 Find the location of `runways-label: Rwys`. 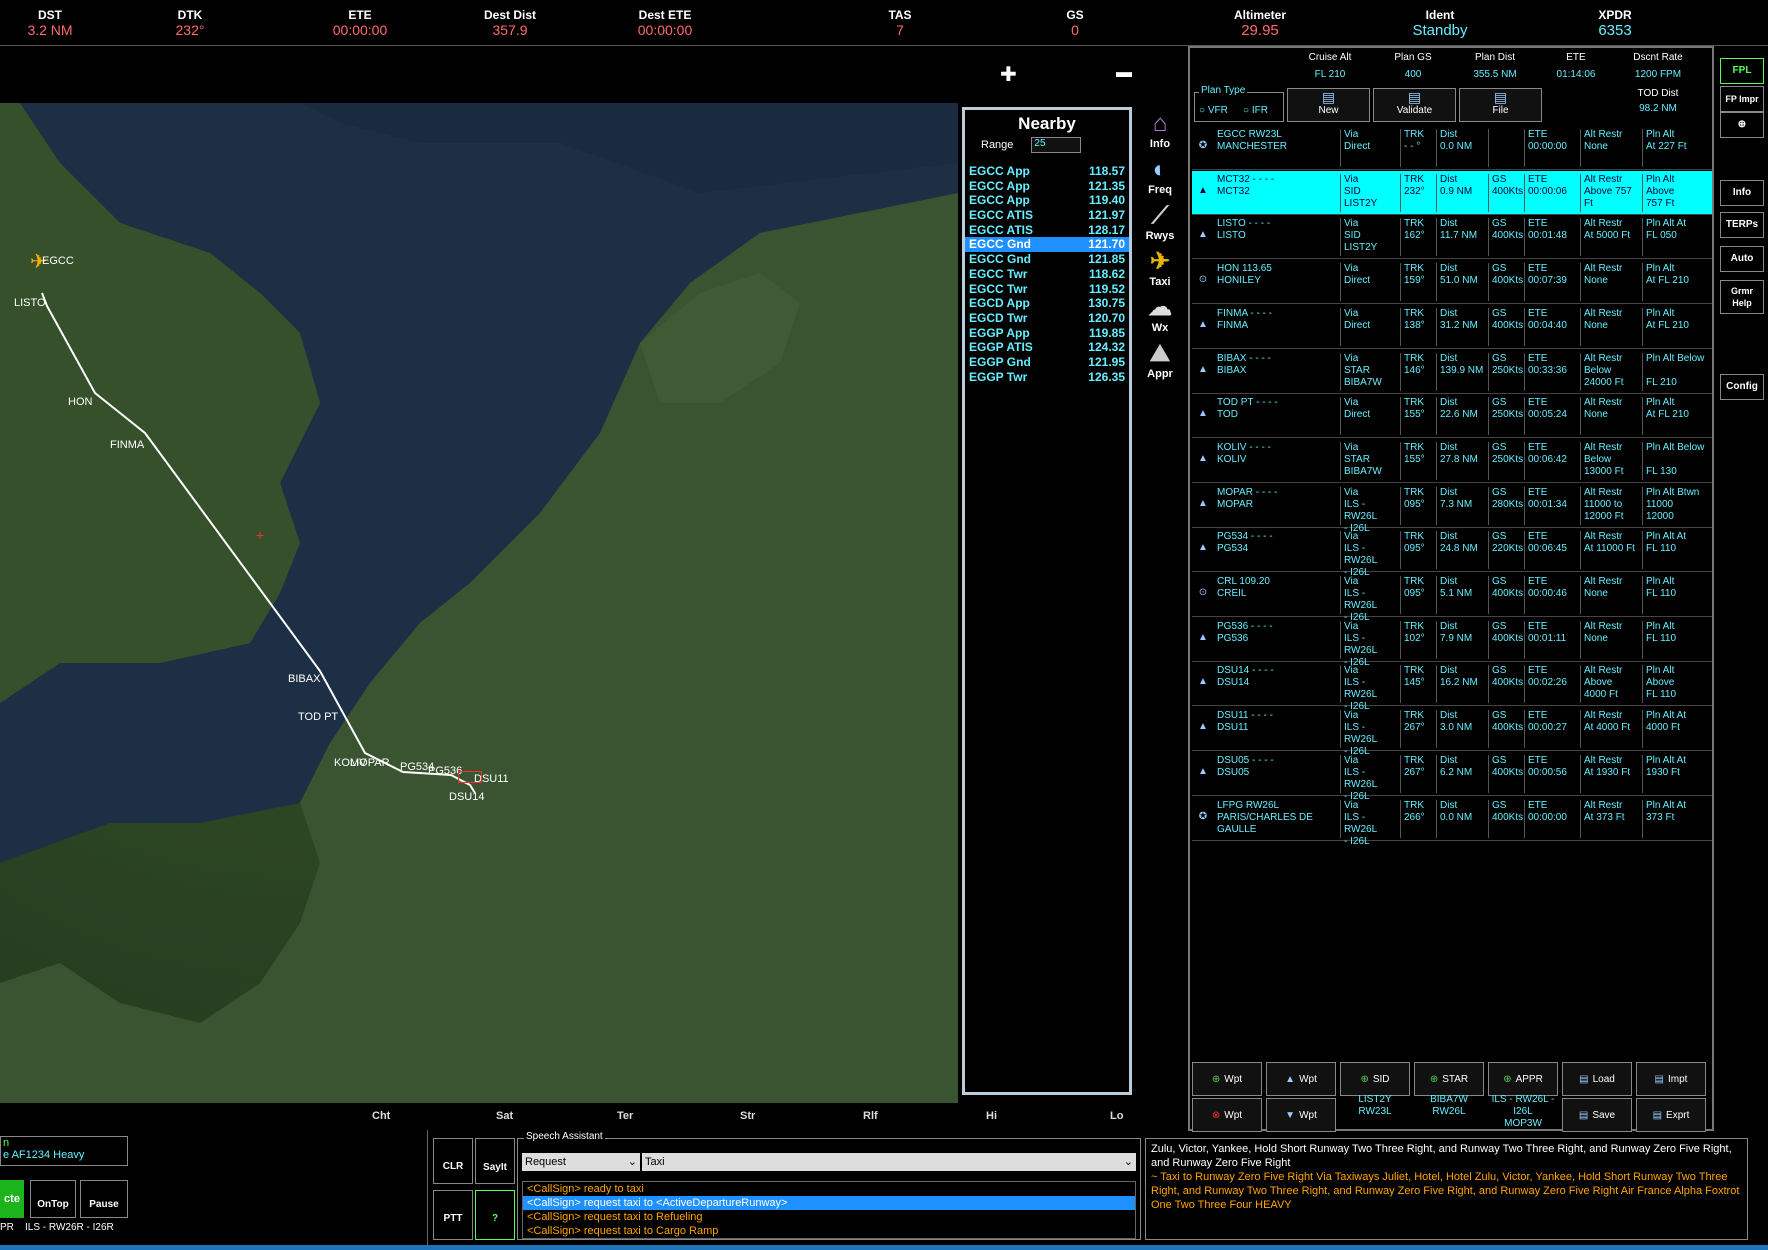

runways-label: Rwys is located at coordinates (1160, 236).